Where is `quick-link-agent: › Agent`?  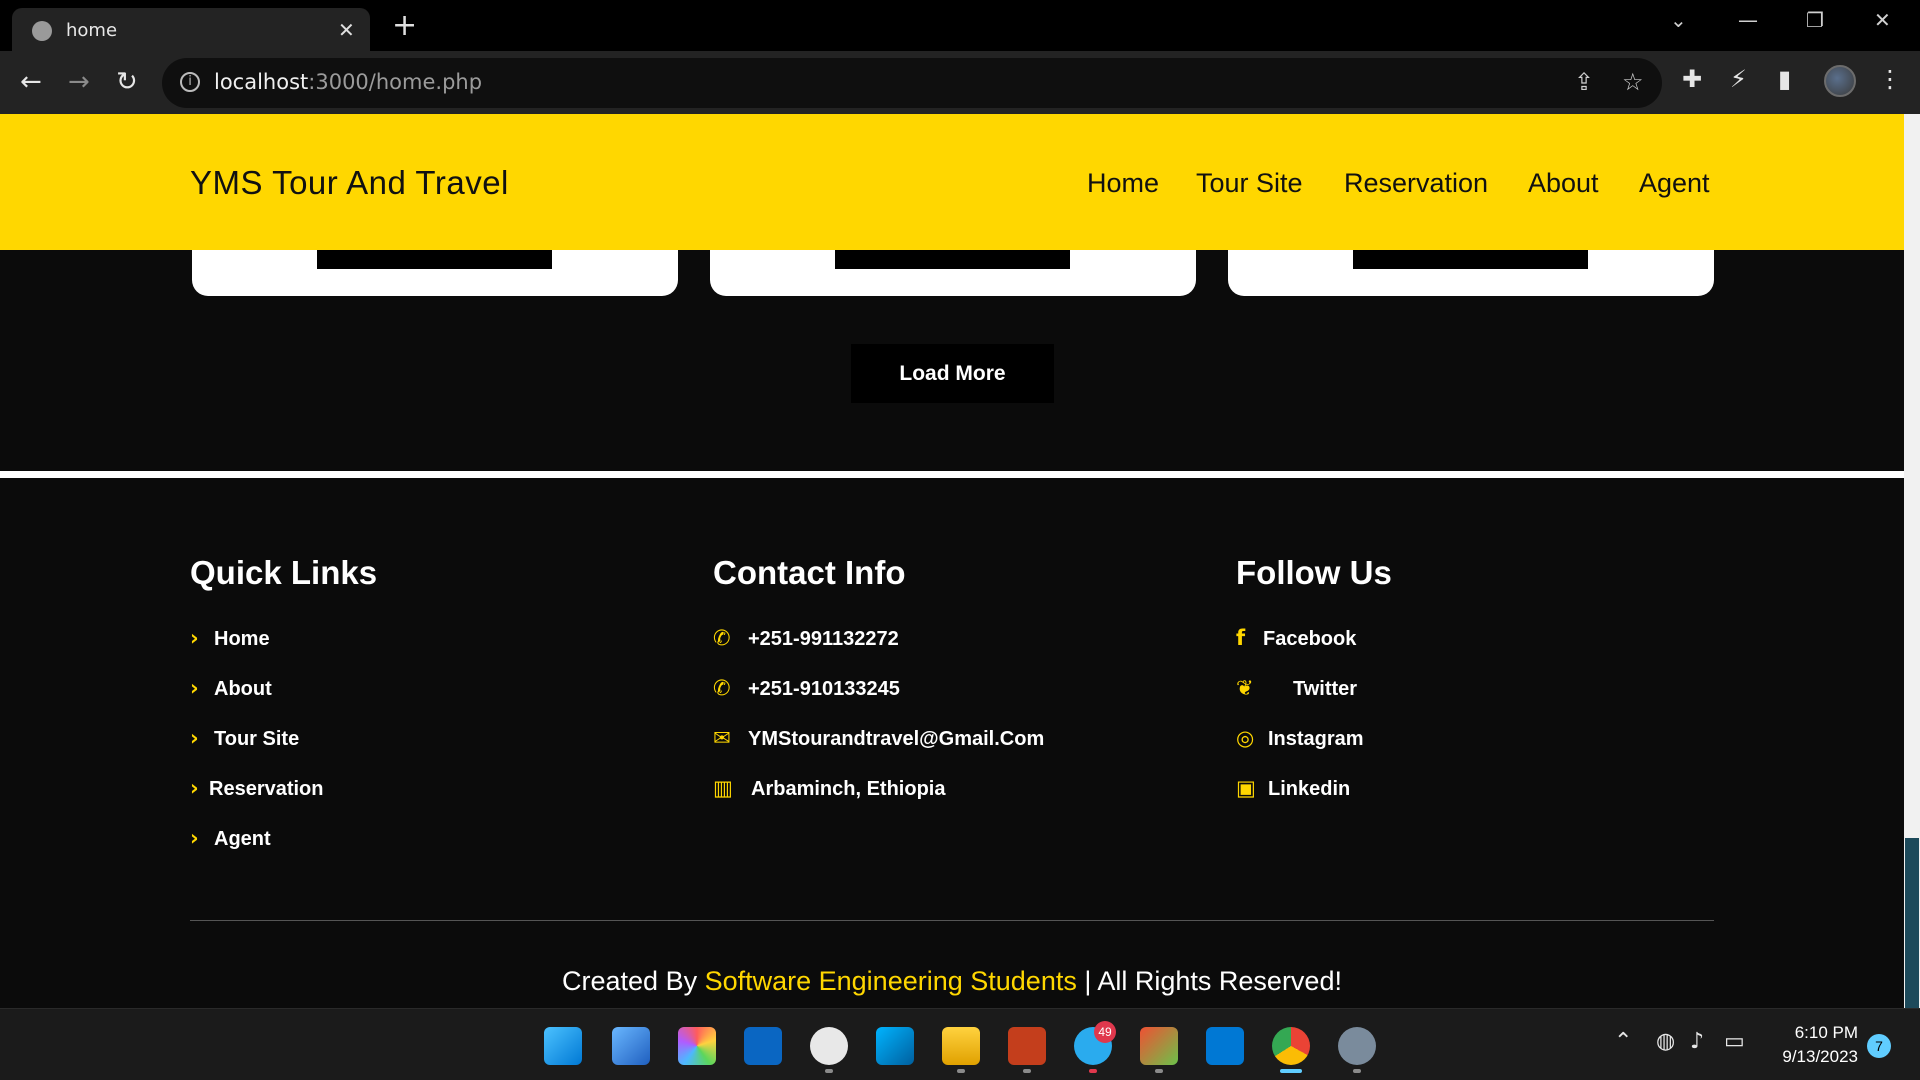
quick-link-agent: › Agent is located at coordinates (430, 849).